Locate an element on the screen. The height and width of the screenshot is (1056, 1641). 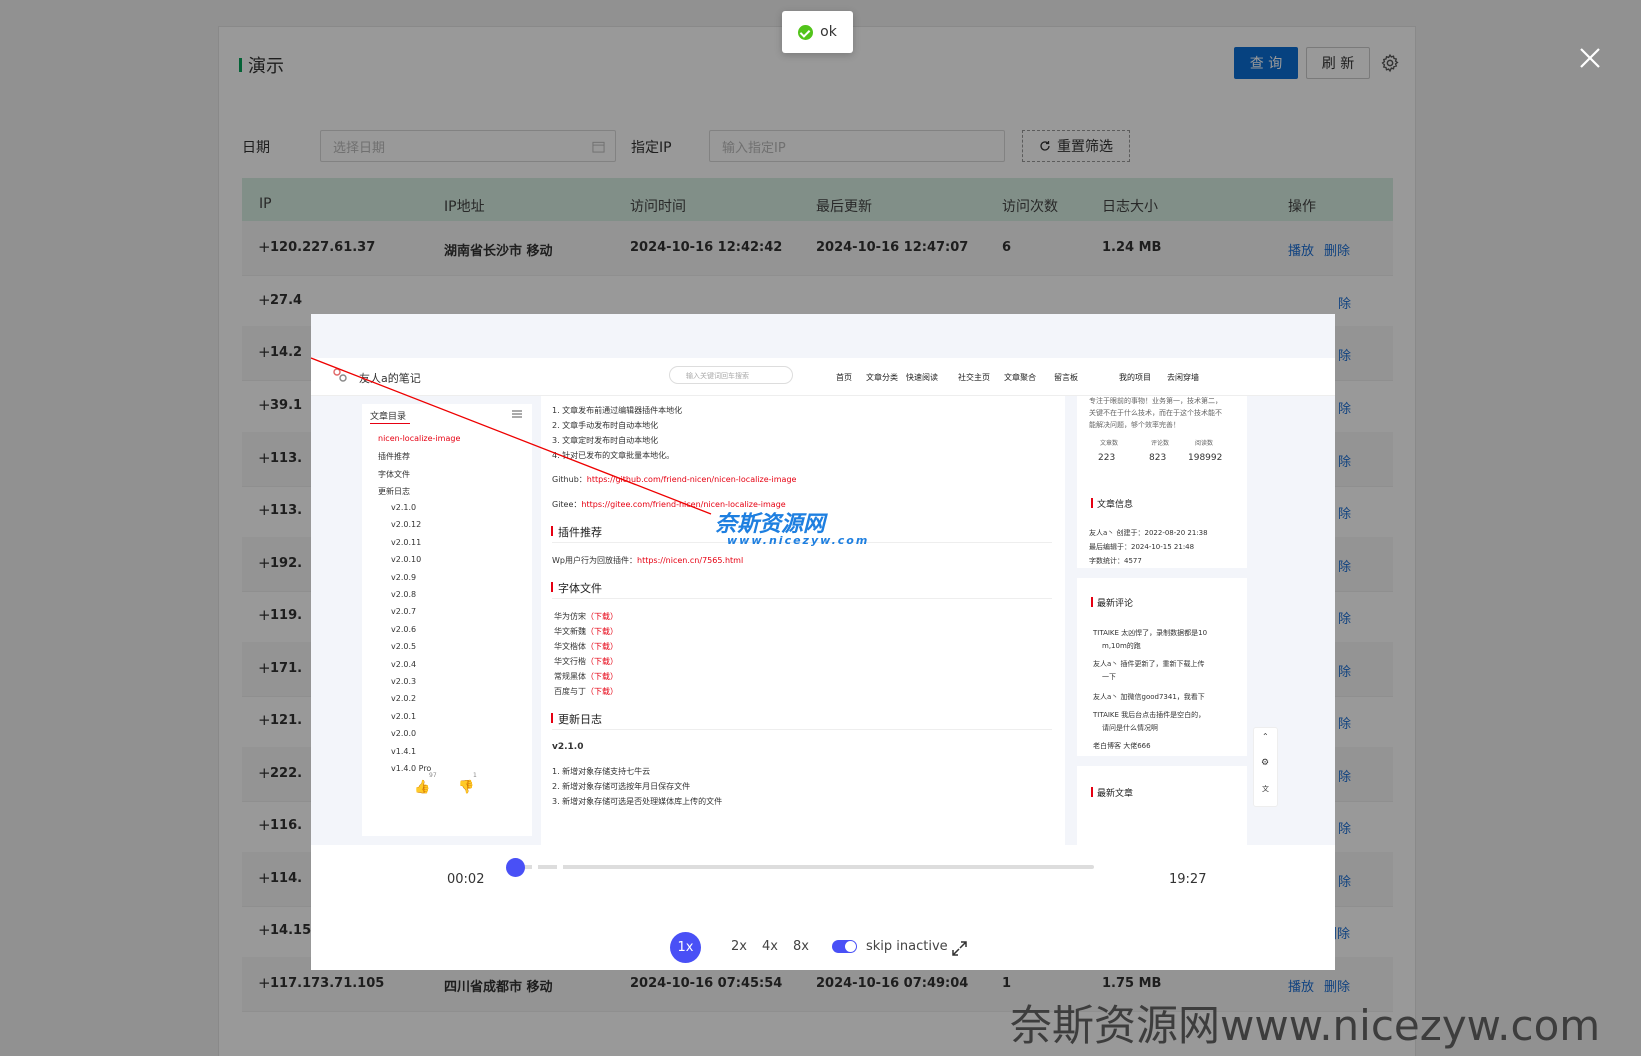
toast-message: ok is located at coordinates (817, 32).